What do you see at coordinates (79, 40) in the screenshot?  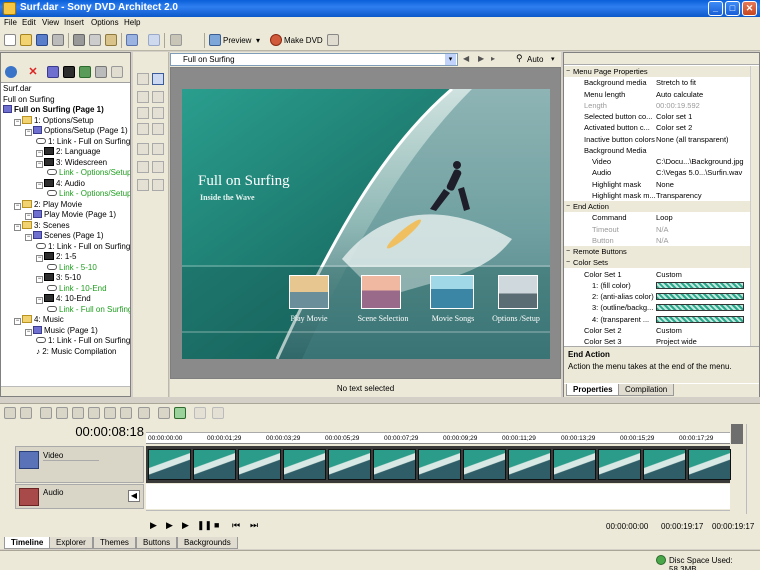 I see `cut-icon` at bounding box center [79, 40].